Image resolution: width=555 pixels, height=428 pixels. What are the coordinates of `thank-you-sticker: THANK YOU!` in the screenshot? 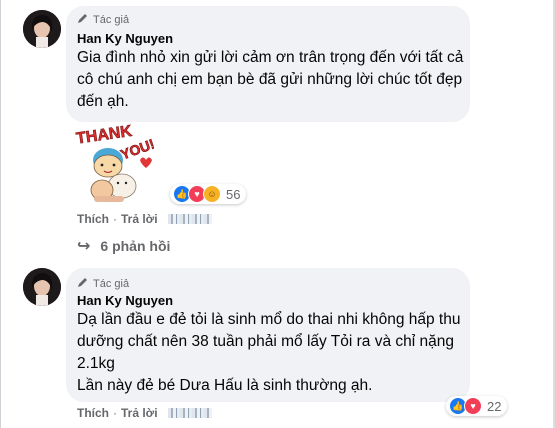 It's located at (114, 164).